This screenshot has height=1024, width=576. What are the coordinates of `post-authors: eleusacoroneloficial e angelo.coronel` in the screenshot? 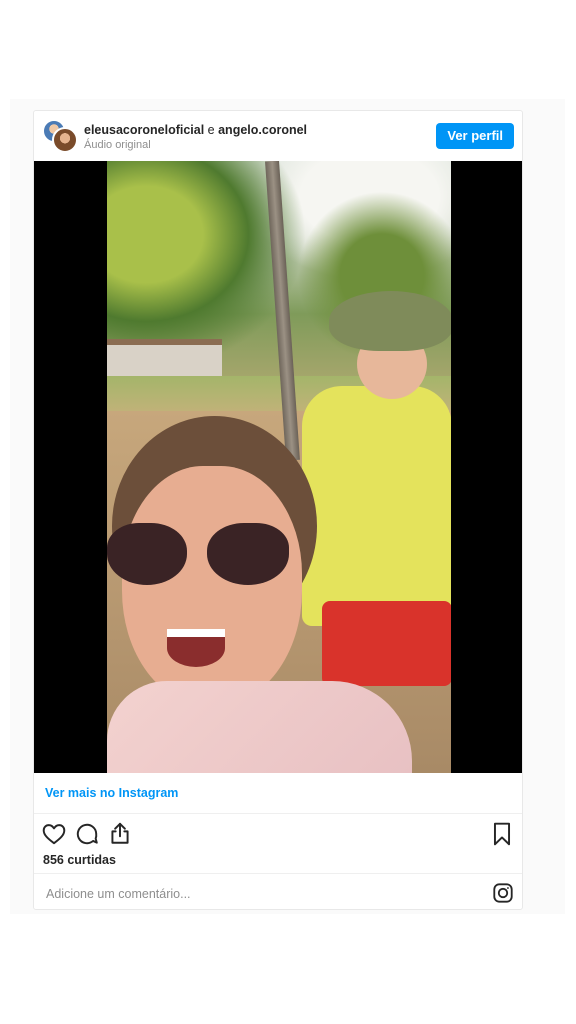 It's located at (195, 130).